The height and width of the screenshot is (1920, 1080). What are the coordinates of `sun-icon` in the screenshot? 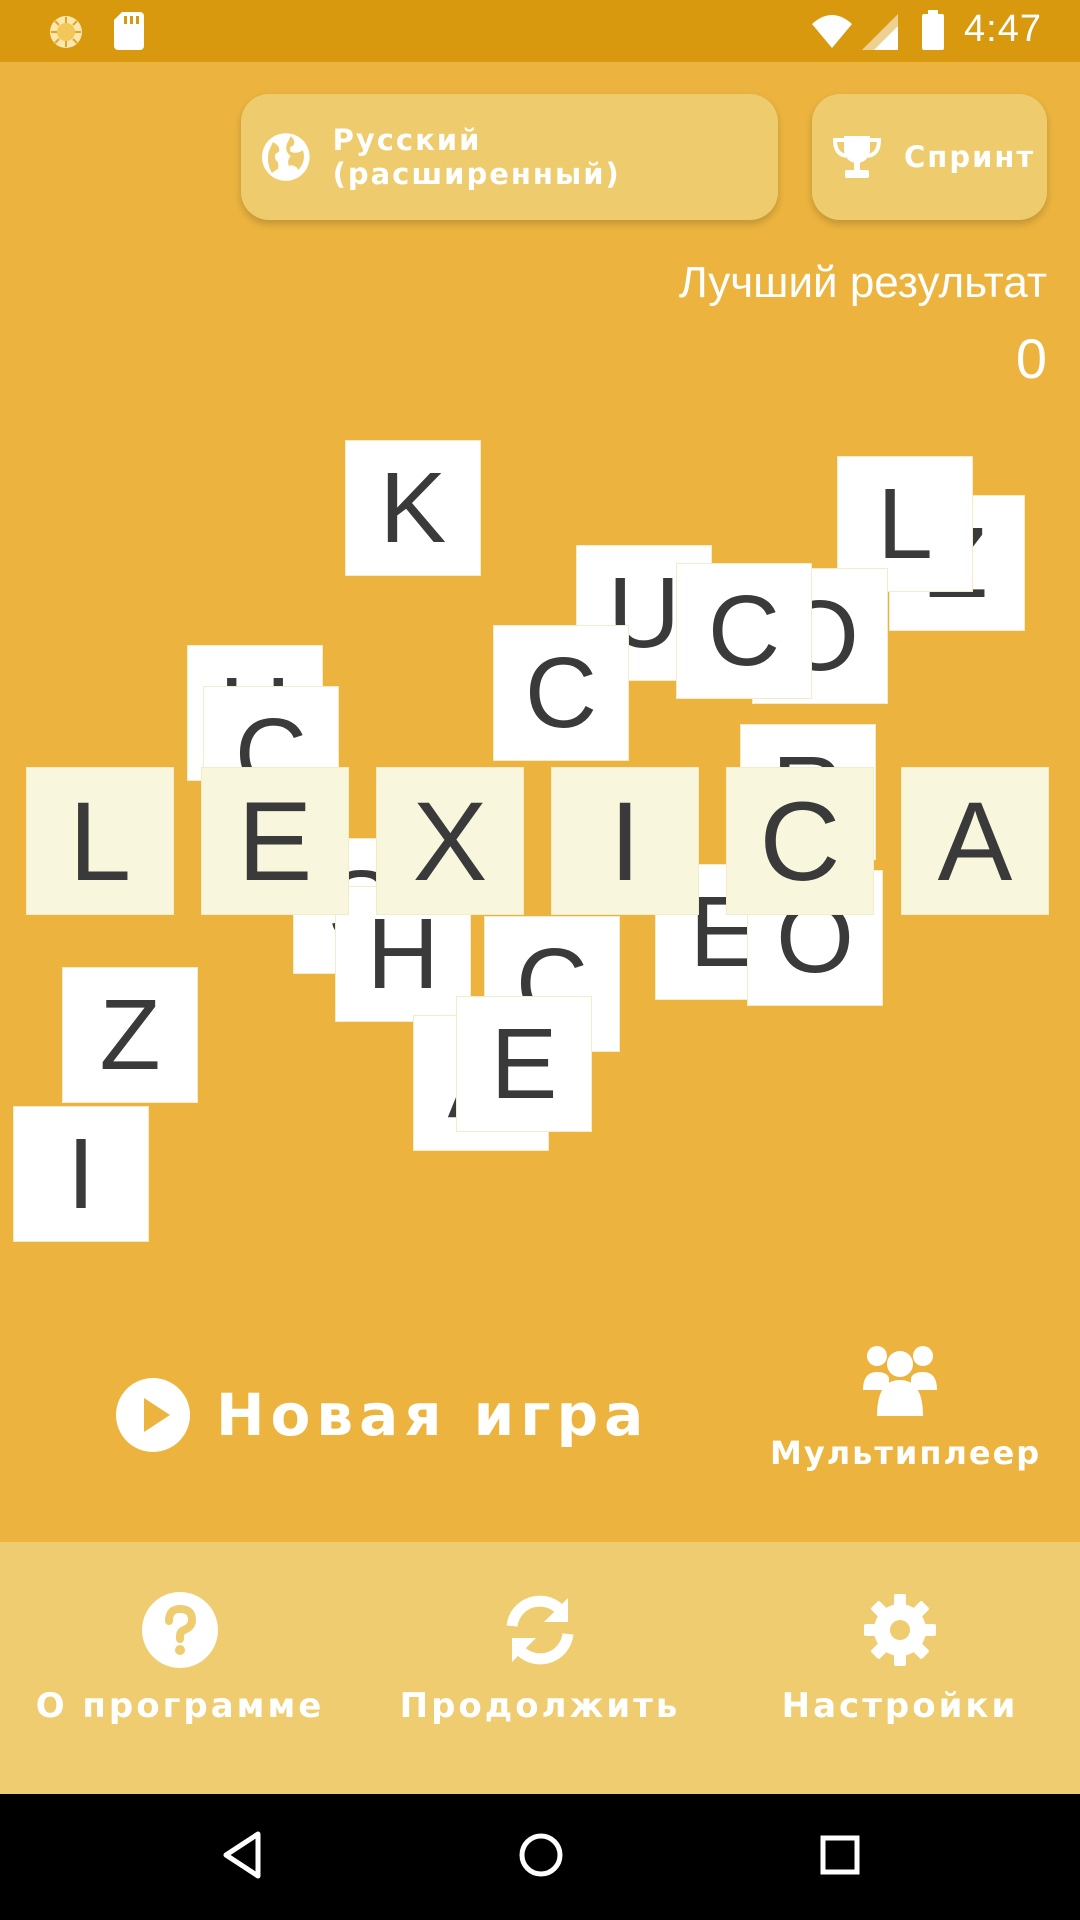 It's located at (66, 32).